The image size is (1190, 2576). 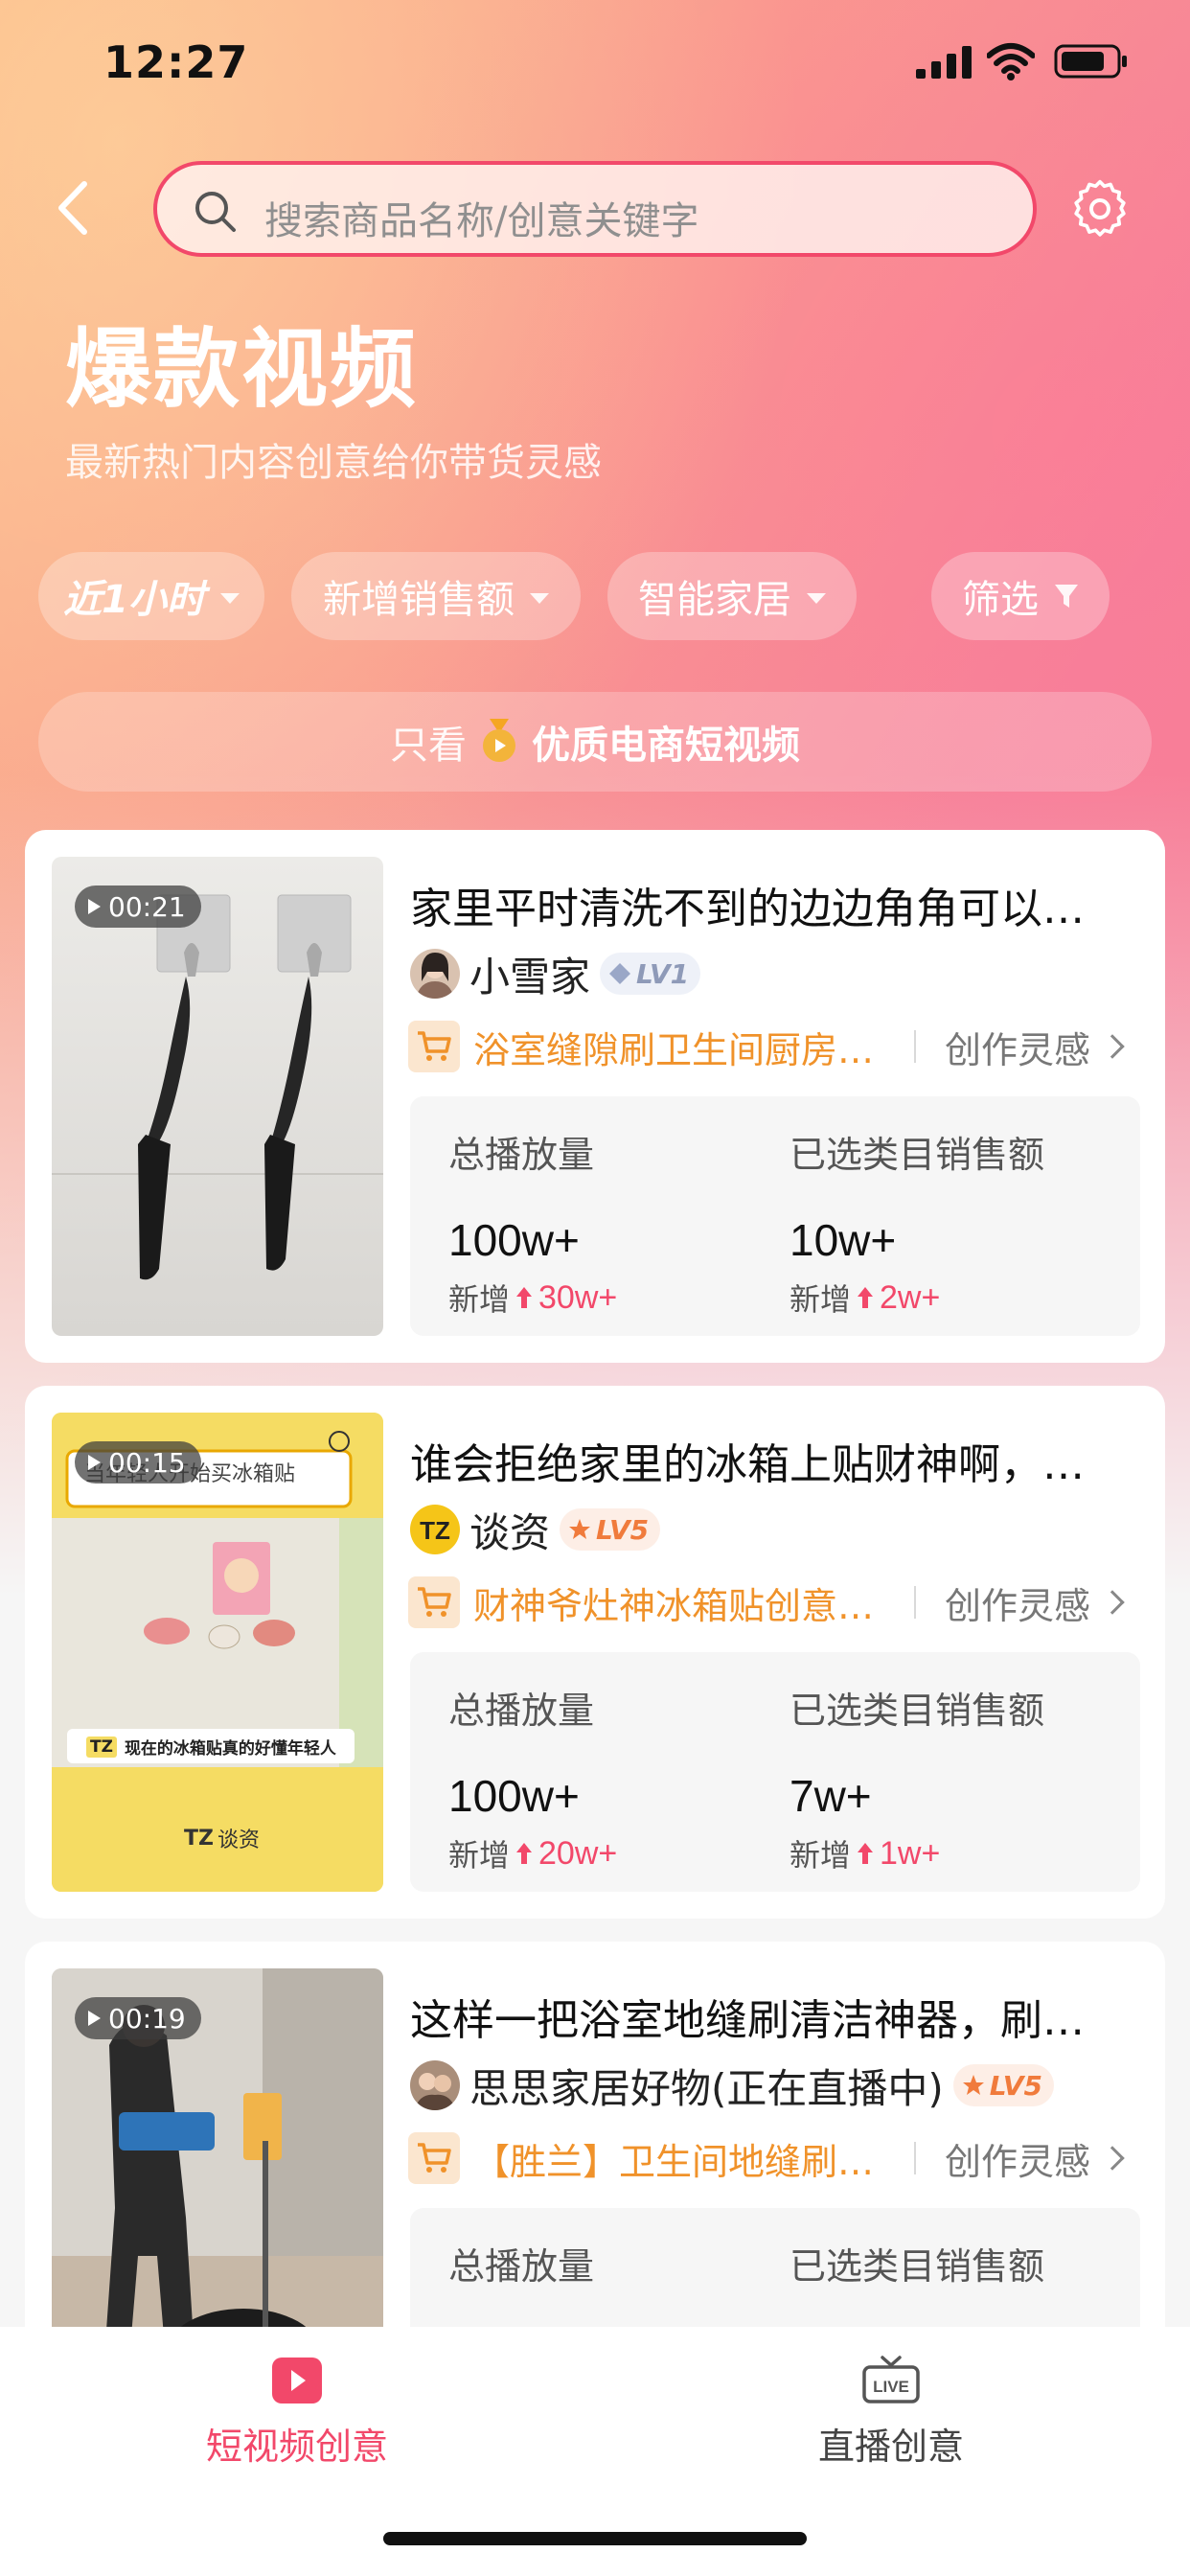 What do you see at coordinates (199, 1838) in the screenshot?
I see `thumbnail-brand-logo: TZ` at bounding box center [199, 1838].